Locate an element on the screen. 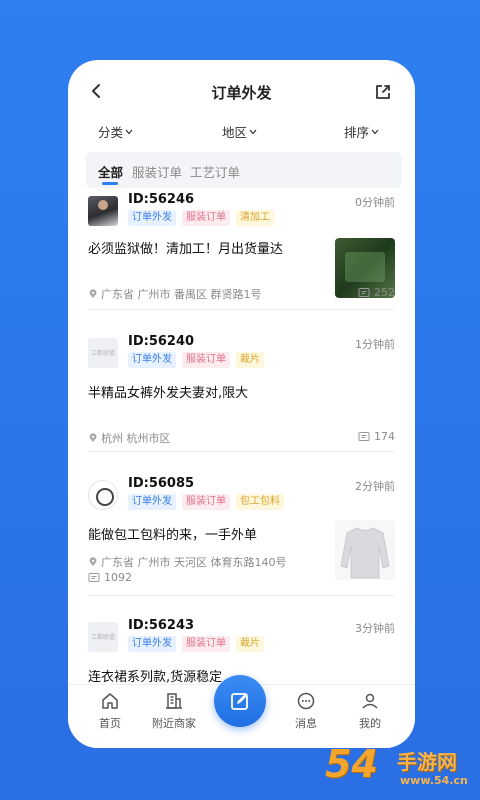 Image resolution: width=480 pixels, height=800 pixels. site-watermark: 54 手游网 www.54.cn is located at coordinates (400, 769).